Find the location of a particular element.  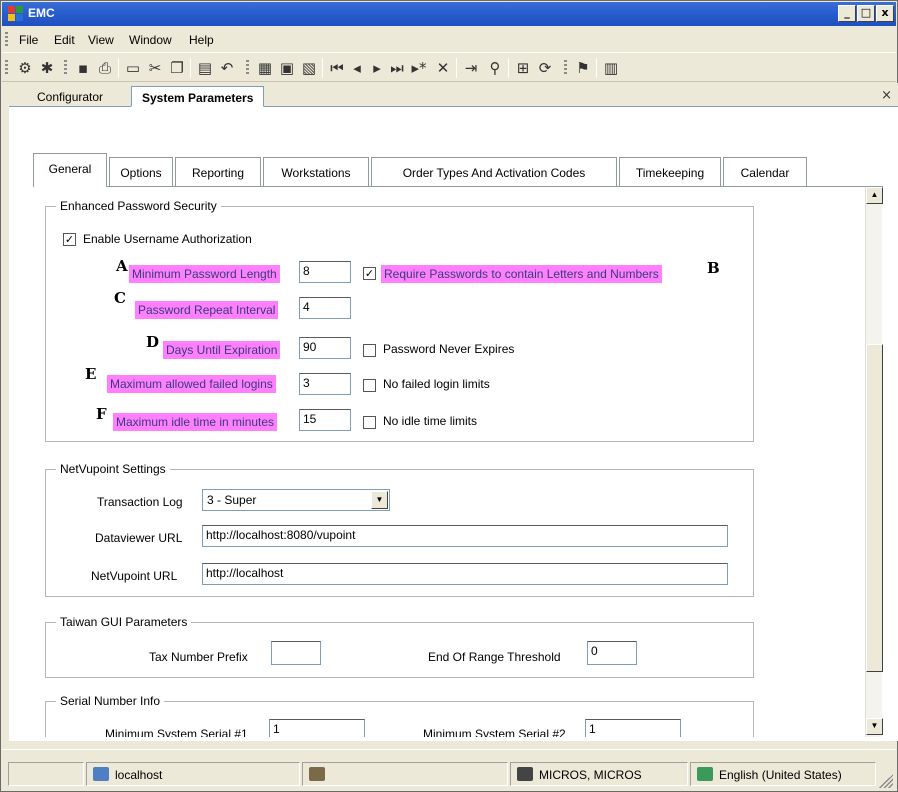

find-icon: ⚲ is located at coordinates (495, 68).